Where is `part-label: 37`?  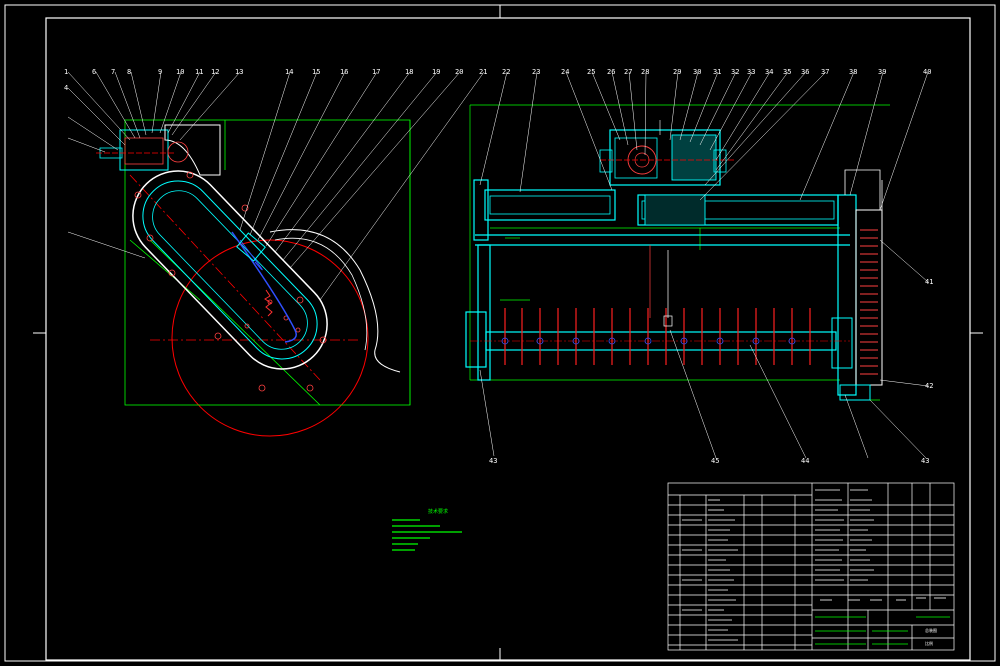 part-label: 37 is located at coordinates (825, 72).